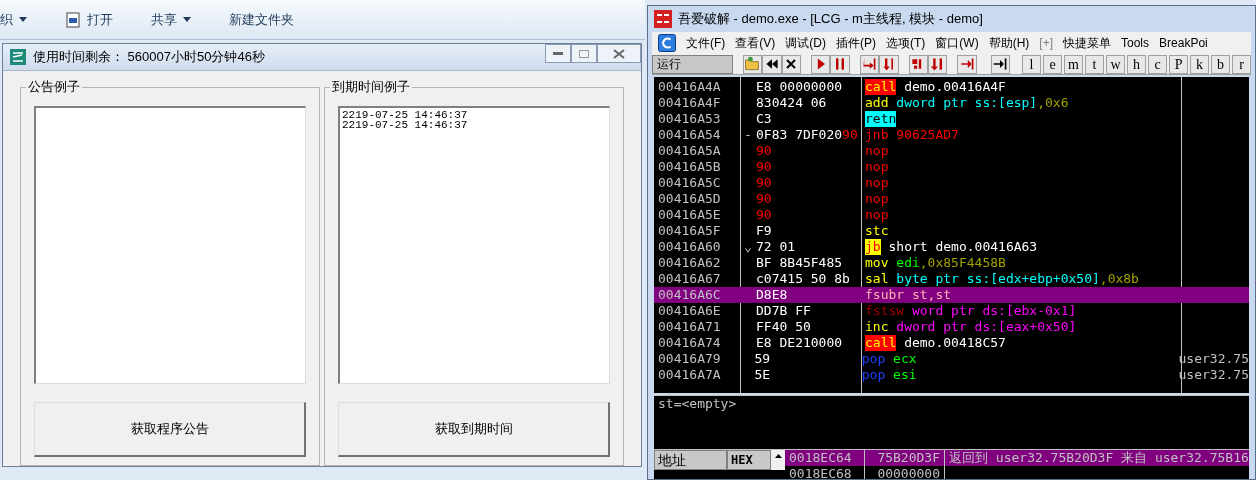 The height and width of the screenshot is (480, 1256). Describe the element at coordinates (799, 135) in the screenshot. I see `hex-bytes-text: 0F83 7DF020` at that location.